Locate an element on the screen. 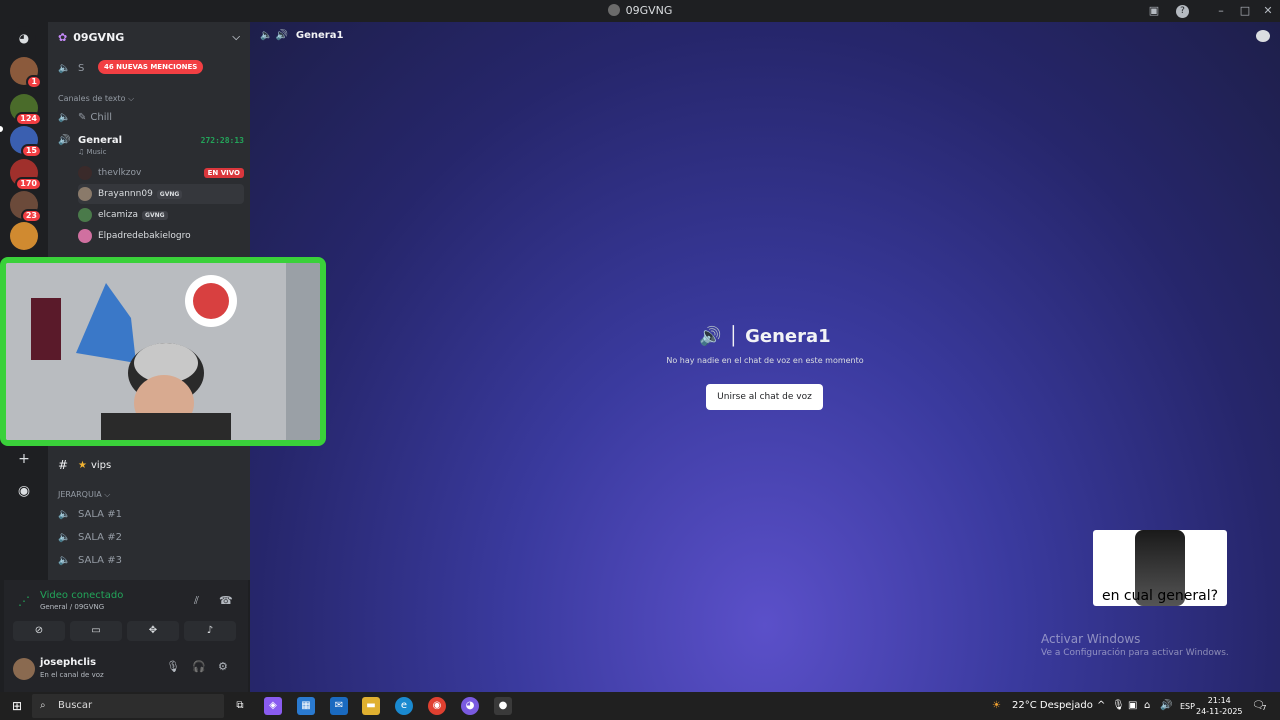 The height and width of the screenshot is (720, 1280). chrome-icon: ◉ is located at coordinates (437, 706).